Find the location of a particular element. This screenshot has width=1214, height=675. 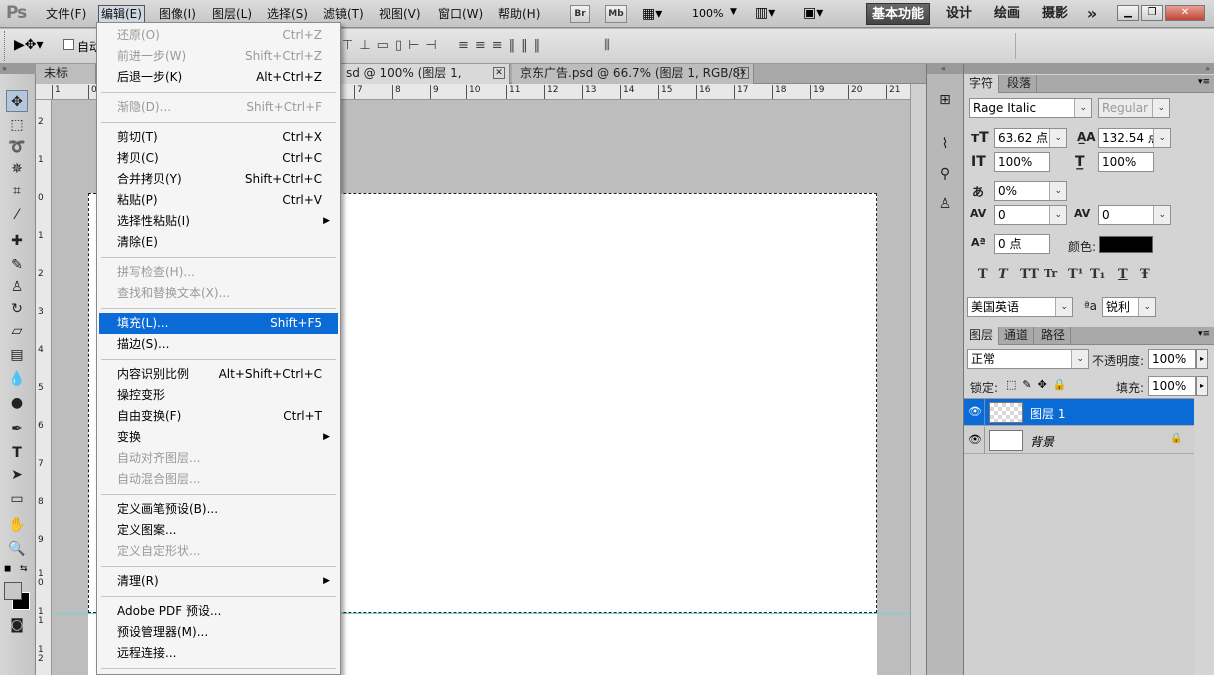

tab-jd-ad: 京东广告.psd @ 66.7% (图层 1, RGB/8) ✕ is located at coordinates (633, 74).